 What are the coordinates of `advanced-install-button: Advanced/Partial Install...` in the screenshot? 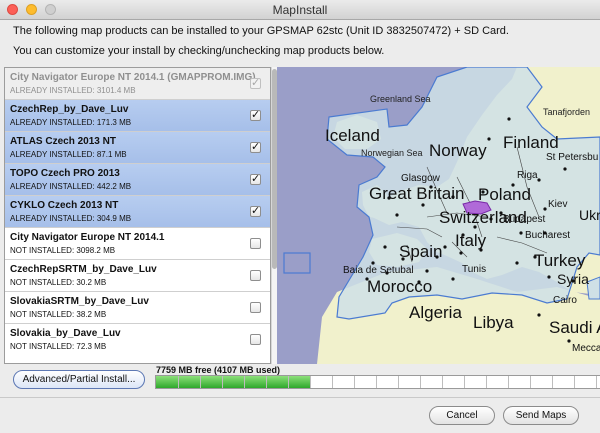 It's located at (79, 379).